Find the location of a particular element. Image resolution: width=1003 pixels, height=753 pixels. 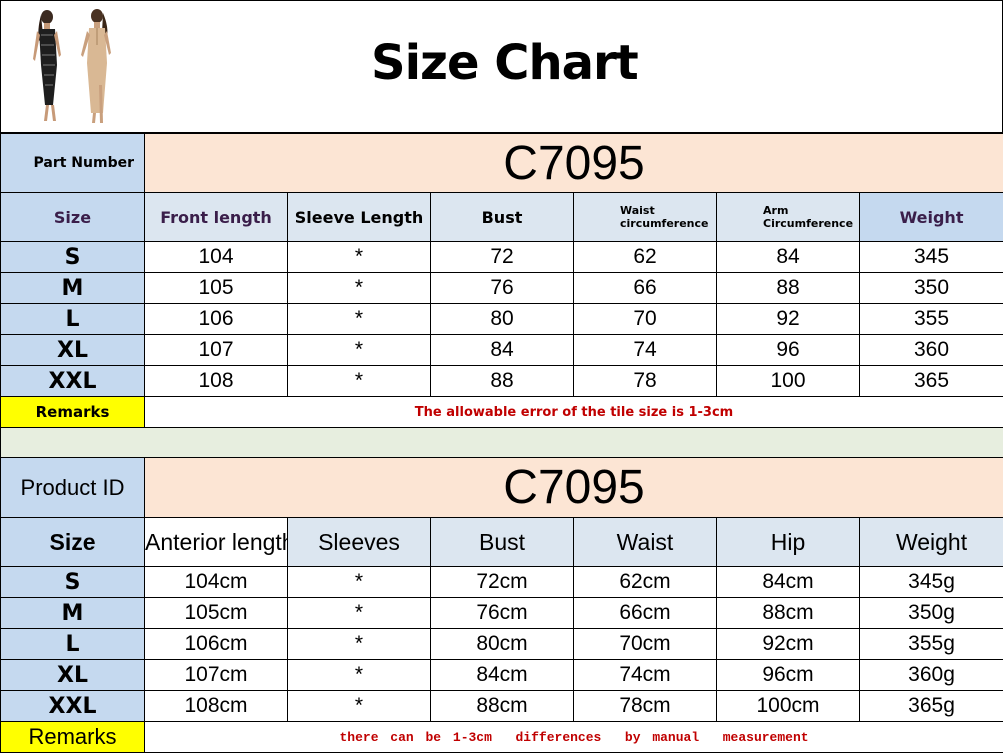

table-cell: 74cm is located at coordinates (645, 675).